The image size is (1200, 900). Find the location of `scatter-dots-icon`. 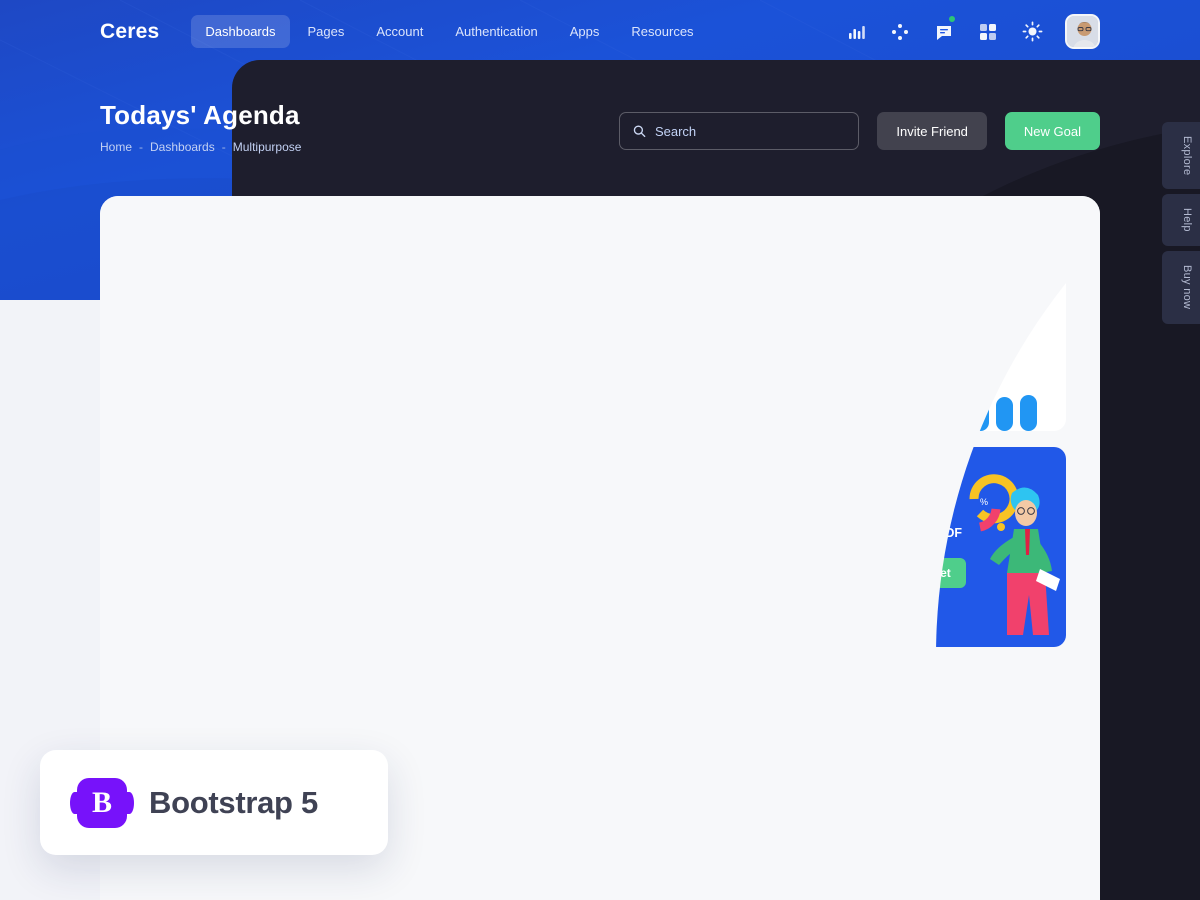

scatter-dots-icon is located at coordinates (900, 32).